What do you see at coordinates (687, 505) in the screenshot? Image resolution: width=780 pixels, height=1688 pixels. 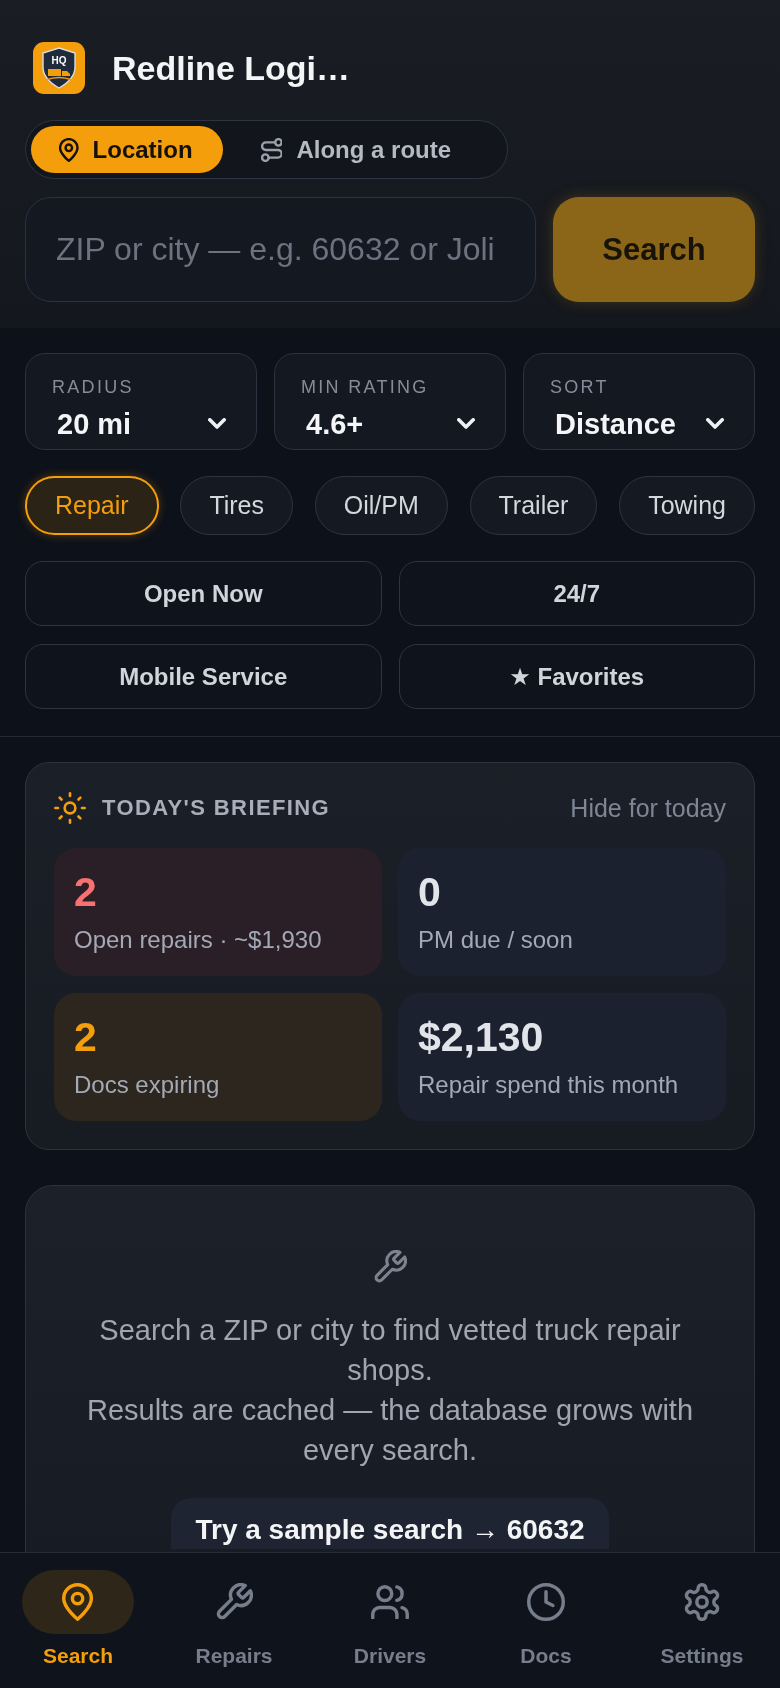 I see `category-chip: Towing` at bounding box center [687, 505].